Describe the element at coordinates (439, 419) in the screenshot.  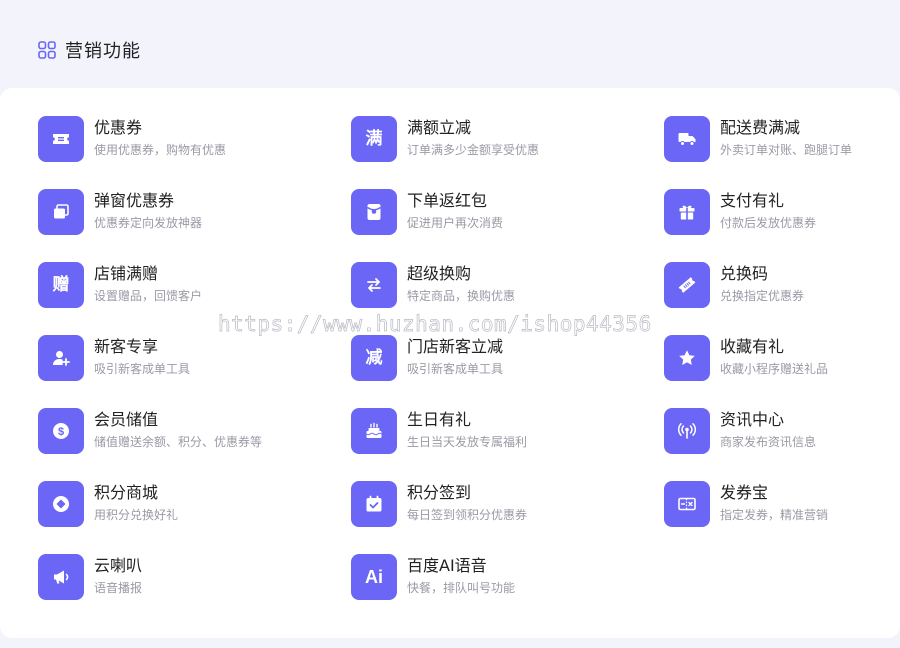
I see `feature-title: 生日有礼` at that location.